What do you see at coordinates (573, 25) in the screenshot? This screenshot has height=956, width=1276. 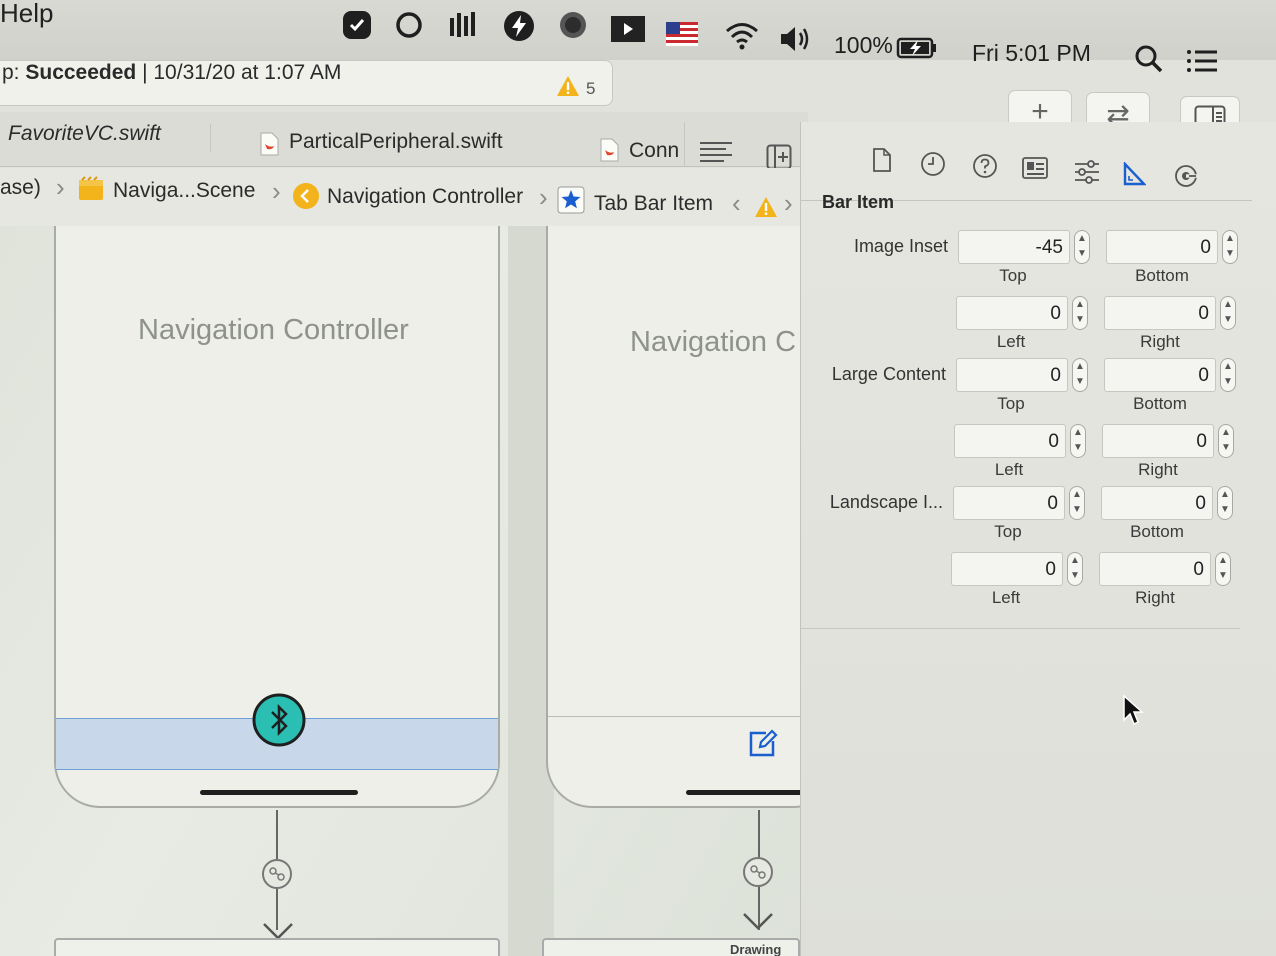 I see `dot-icon` at bounding box center [573, 25].